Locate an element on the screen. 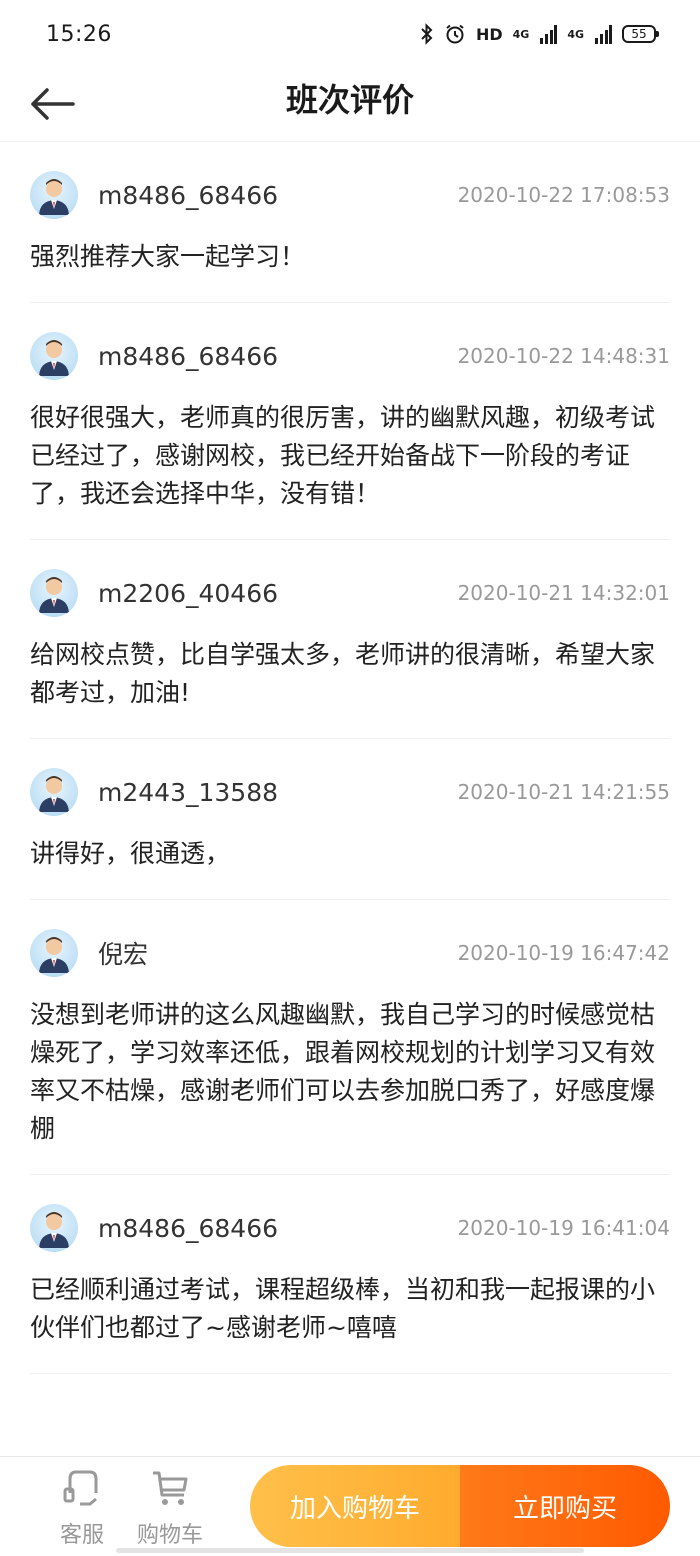 The width and height of the screenshot is (700, 1556). review-content: 已经顺利通过考试，课程超级棒，当初和我一起报课的小伙伴们也都过了~感谢老师~嘻嘻 is located at coordinates (343, 1308).